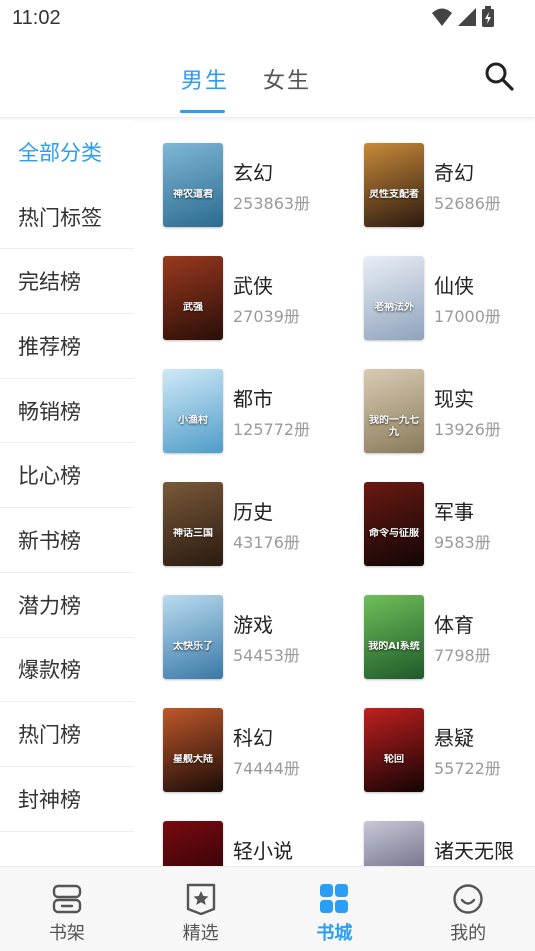  Describe the element at coordinates (67, 346) in the screenshot. I see `sidebar-item: 推荐榜` at that location.